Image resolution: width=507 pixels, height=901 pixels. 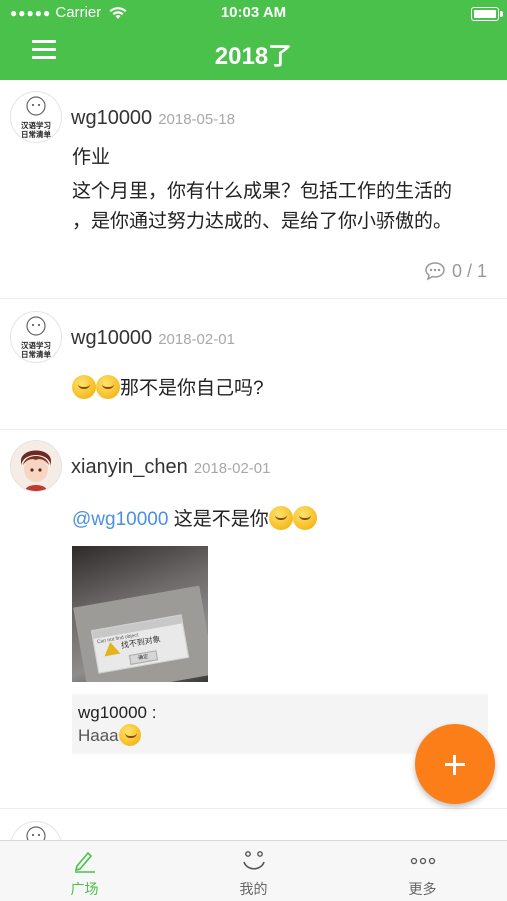 What do you see at coordinates (91, 157) in the screenshot?
I see `post-title: 作业` at bounding box center [91, 157].